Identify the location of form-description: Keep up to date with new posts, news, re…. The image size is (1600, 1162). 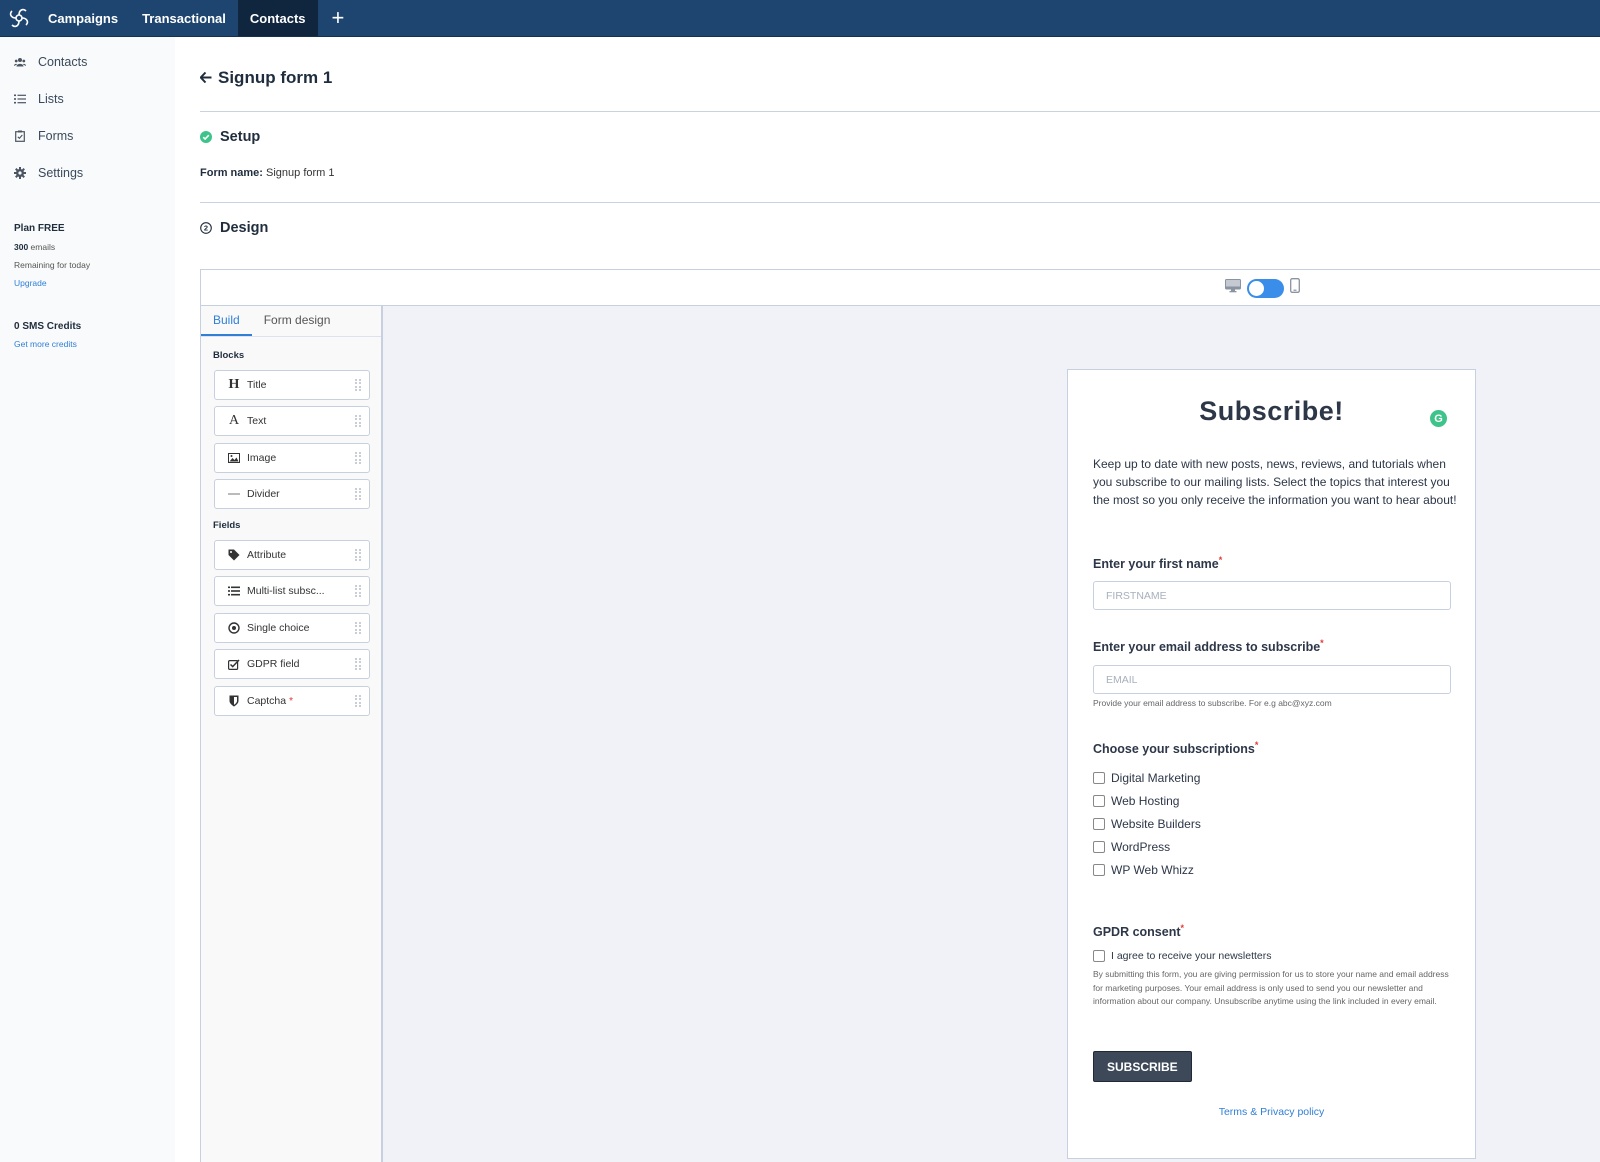
(1275, 482).